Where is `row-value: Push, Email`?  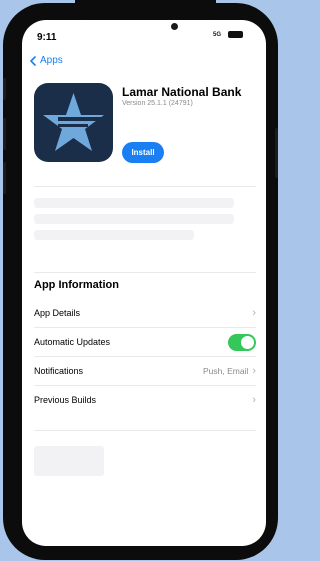
row-value: Push, Email is located at coordinates (225, 371).